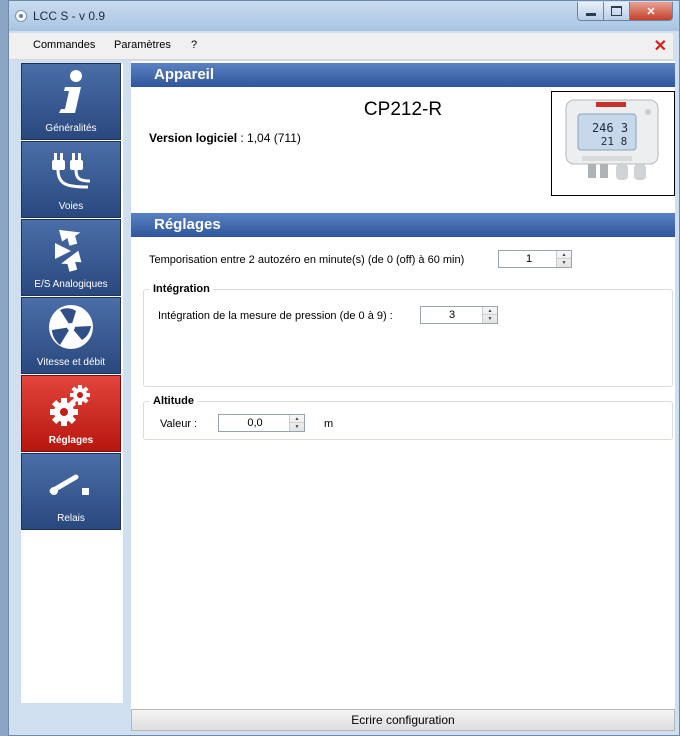 The width and height of the screenshot is (680, 736). I want to click on info-icon, so click(71, 93).